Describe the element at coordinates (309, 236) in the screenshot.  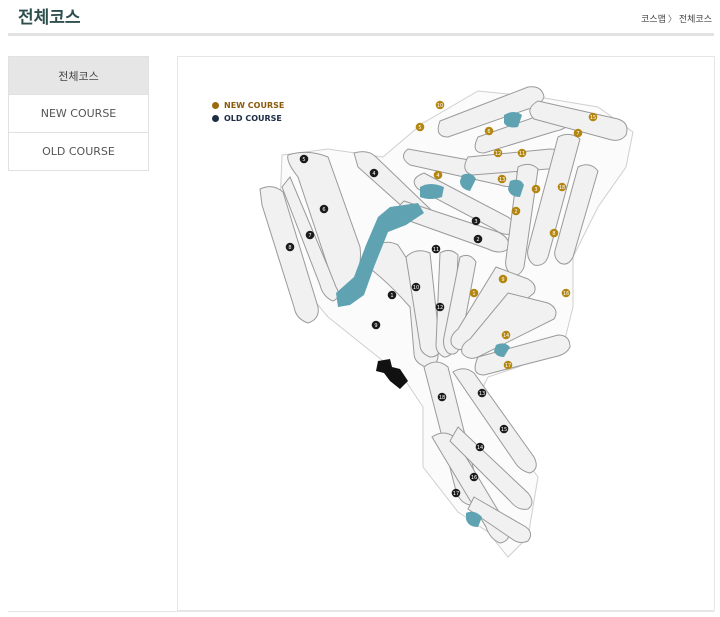
I see `old-hole-number: 7` at that location.